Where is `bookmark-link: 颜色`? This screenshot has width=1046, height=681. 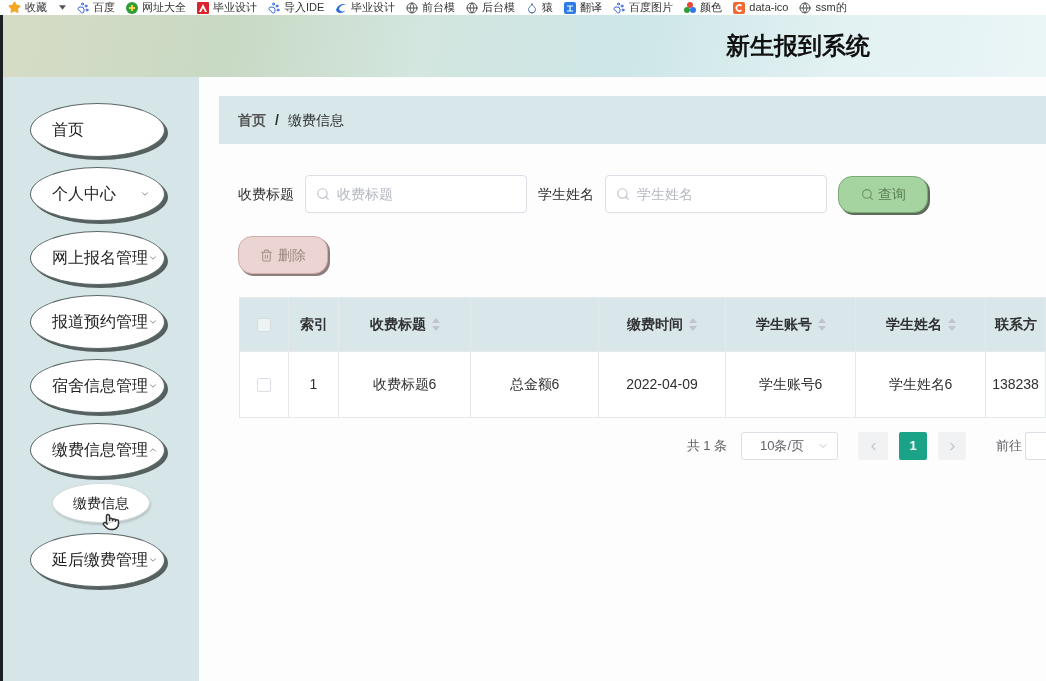 bookmark-link: 颜色 is located at coordinates (711, 7).